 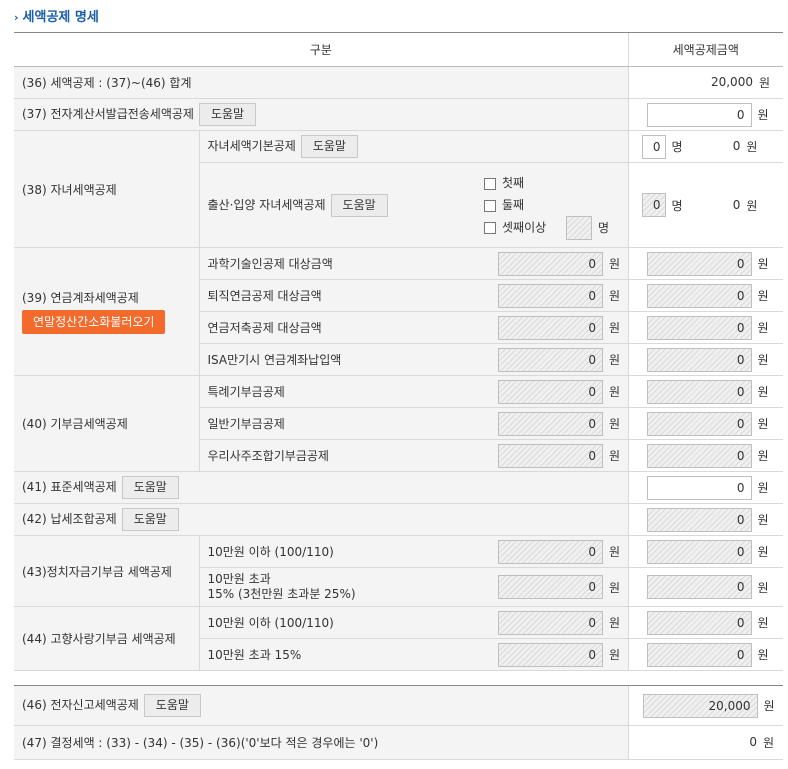 I want to click on row-37-input: 0, so click(x=699, y=114).